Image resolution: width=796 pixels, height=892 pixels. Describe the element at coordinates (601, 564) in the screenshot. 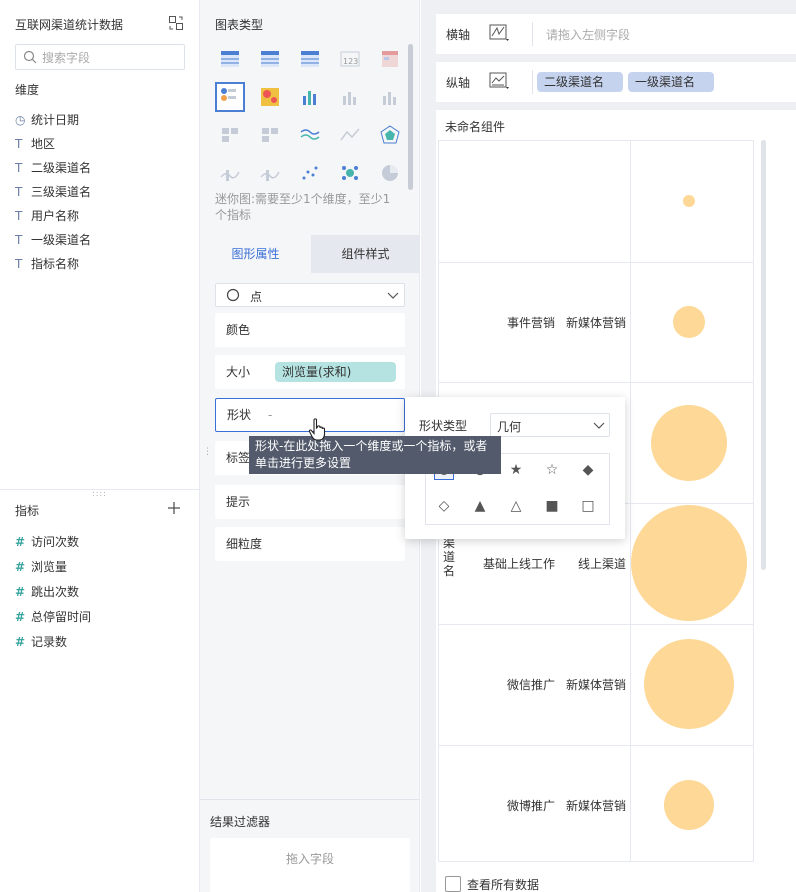

I see `level1-category-label: 线上渠道` at that location.